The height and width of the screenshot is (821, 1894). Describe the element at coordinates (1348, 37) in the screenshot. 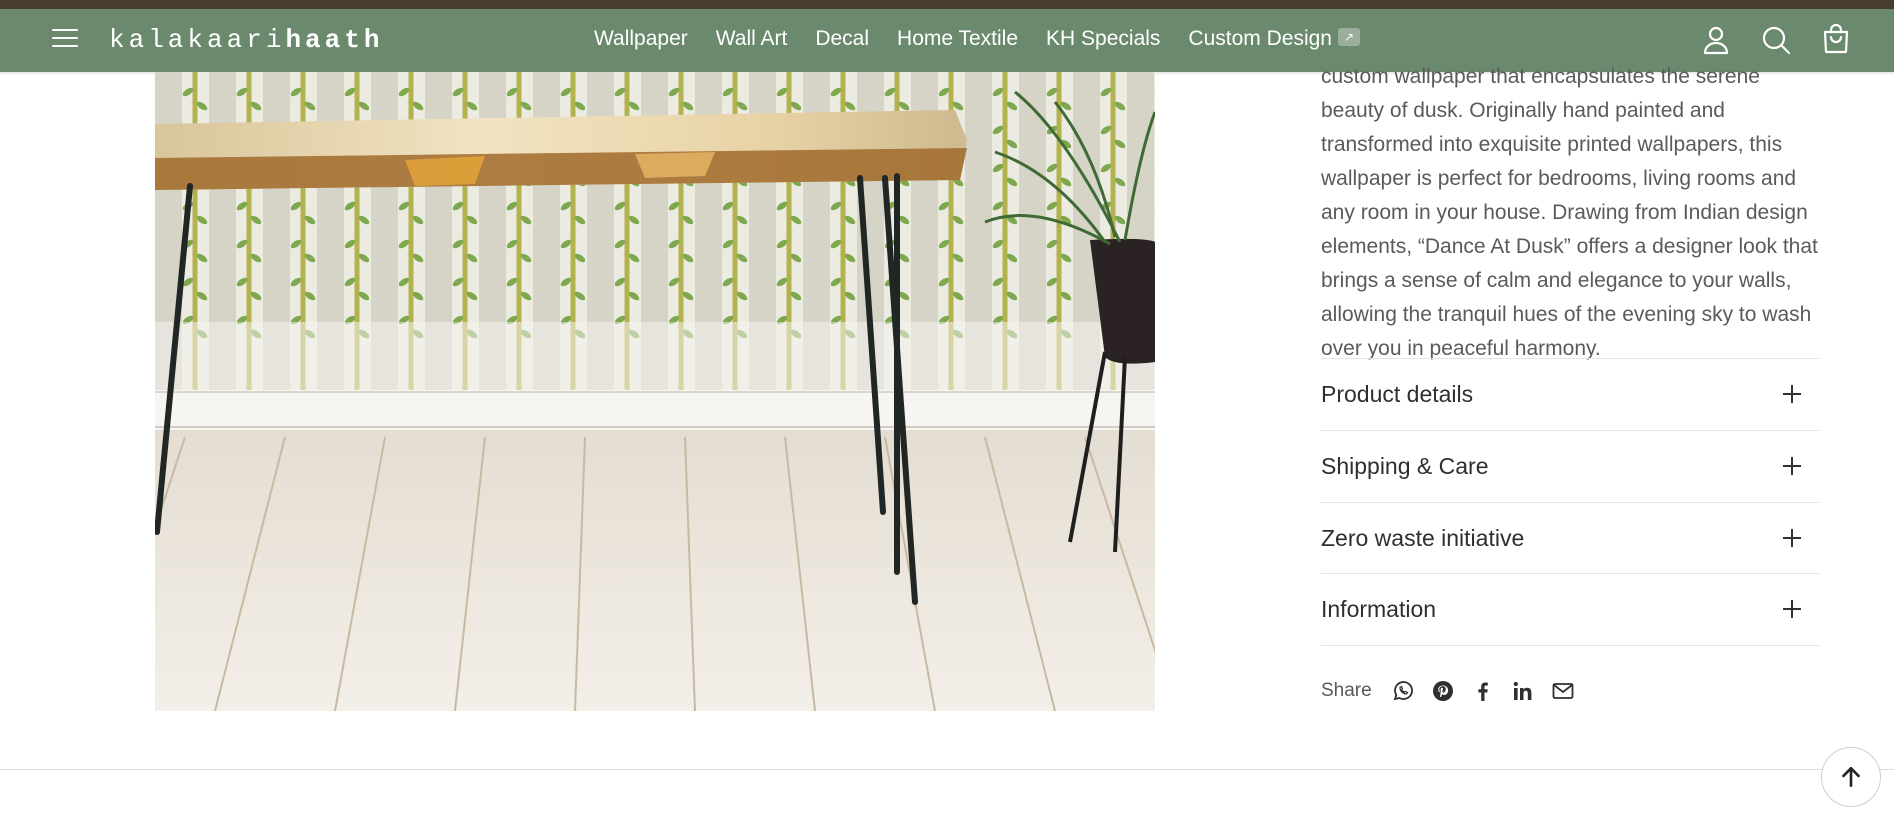

I see `external-link-icon: ↗` at that location.